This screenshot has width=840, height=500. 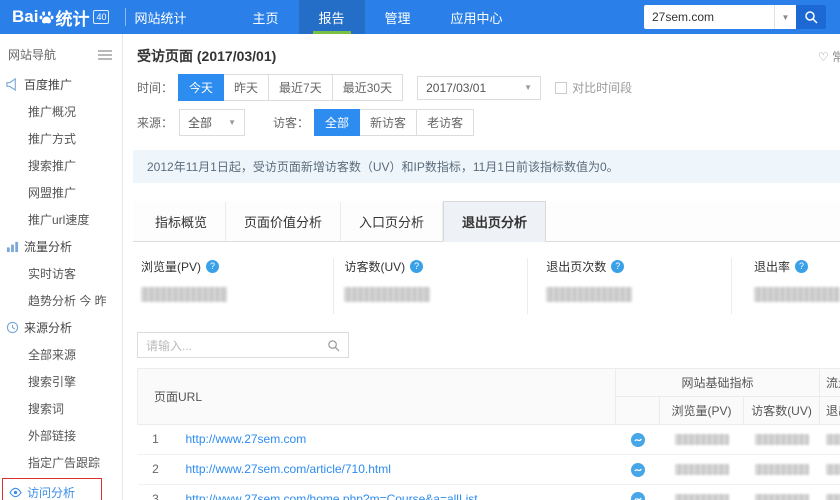 What do you see at coordinates (61, 327) in the screenshot?
I see `sidebar-section-label: 来源分析` at bounding box center [61, 327].